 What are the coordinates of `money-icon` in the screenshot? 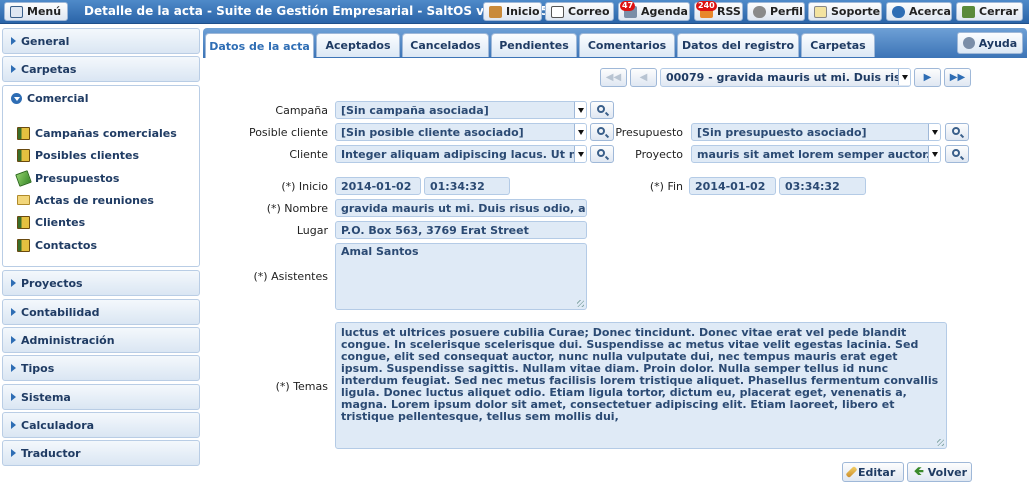 It's located at (23, 178).